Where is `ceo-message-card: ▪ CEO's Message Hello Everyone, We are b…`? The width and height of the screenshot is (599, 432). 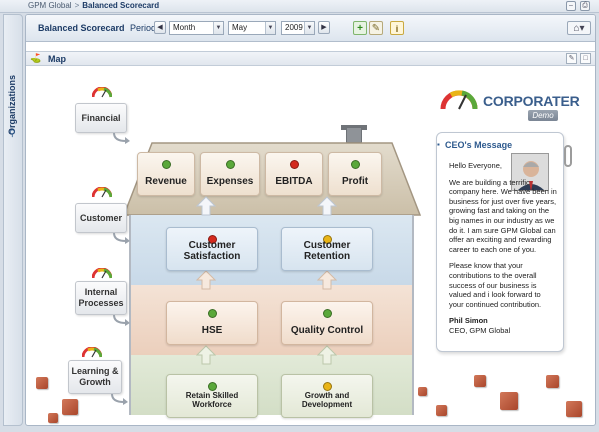
ceo-message-card: ▪ CEO's Message Hello Everyone, We are b… is located at coordinates (500, 242).